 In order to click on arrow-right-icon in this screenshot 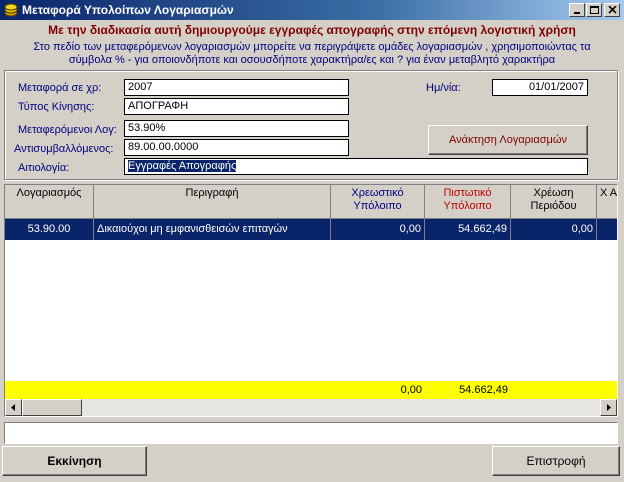, I will do `click(609, 407)`.